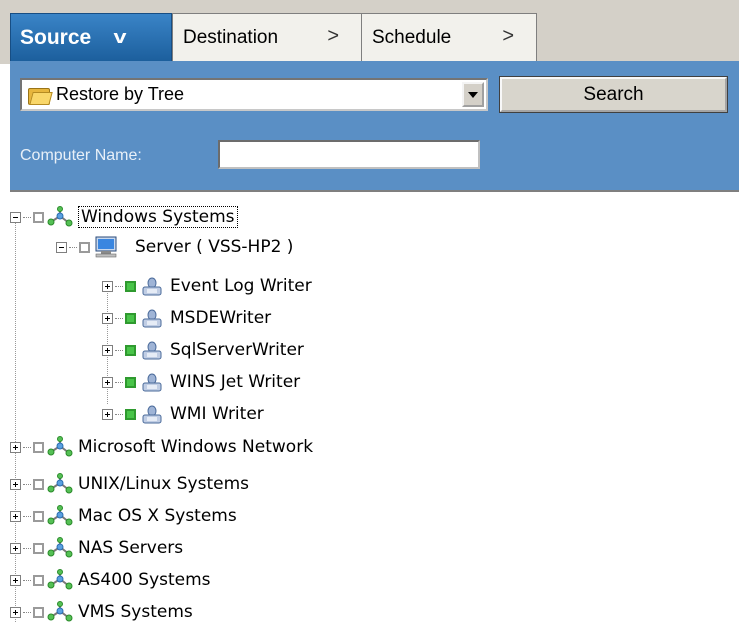  I want to click on tree-node-label: WINS Jet Writer, so click(235, 382).